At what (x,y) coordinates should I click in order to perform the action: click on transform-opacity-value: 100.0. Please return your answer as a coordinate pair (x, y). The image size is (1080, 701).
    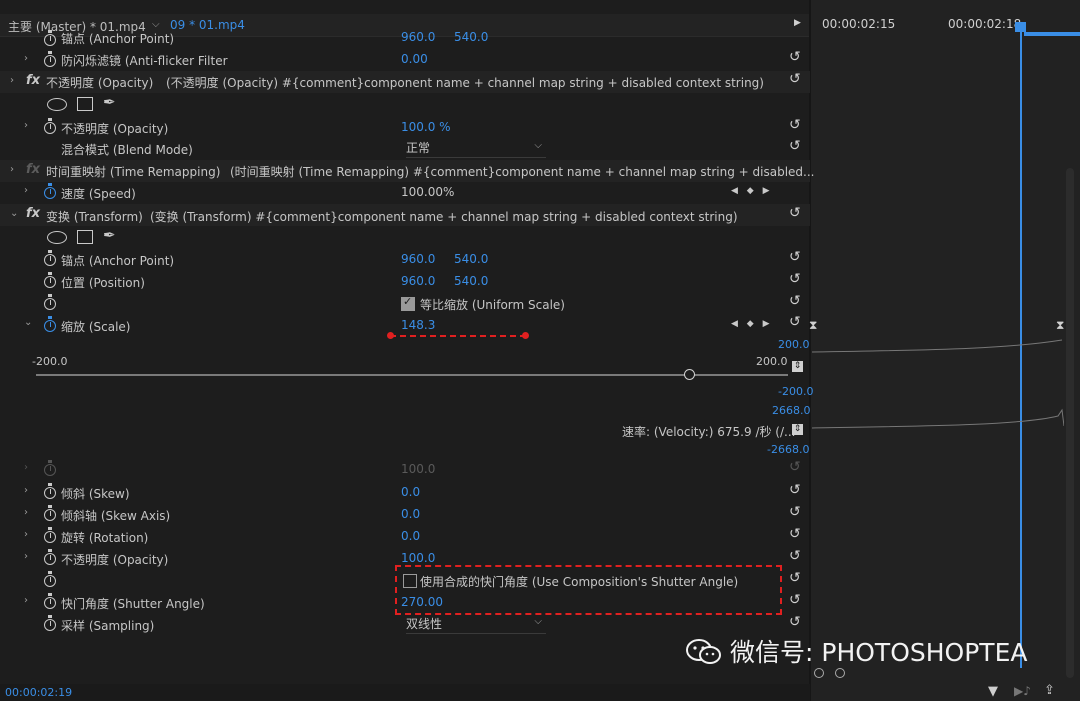
    Looking at the image, I should click on (418, 558).